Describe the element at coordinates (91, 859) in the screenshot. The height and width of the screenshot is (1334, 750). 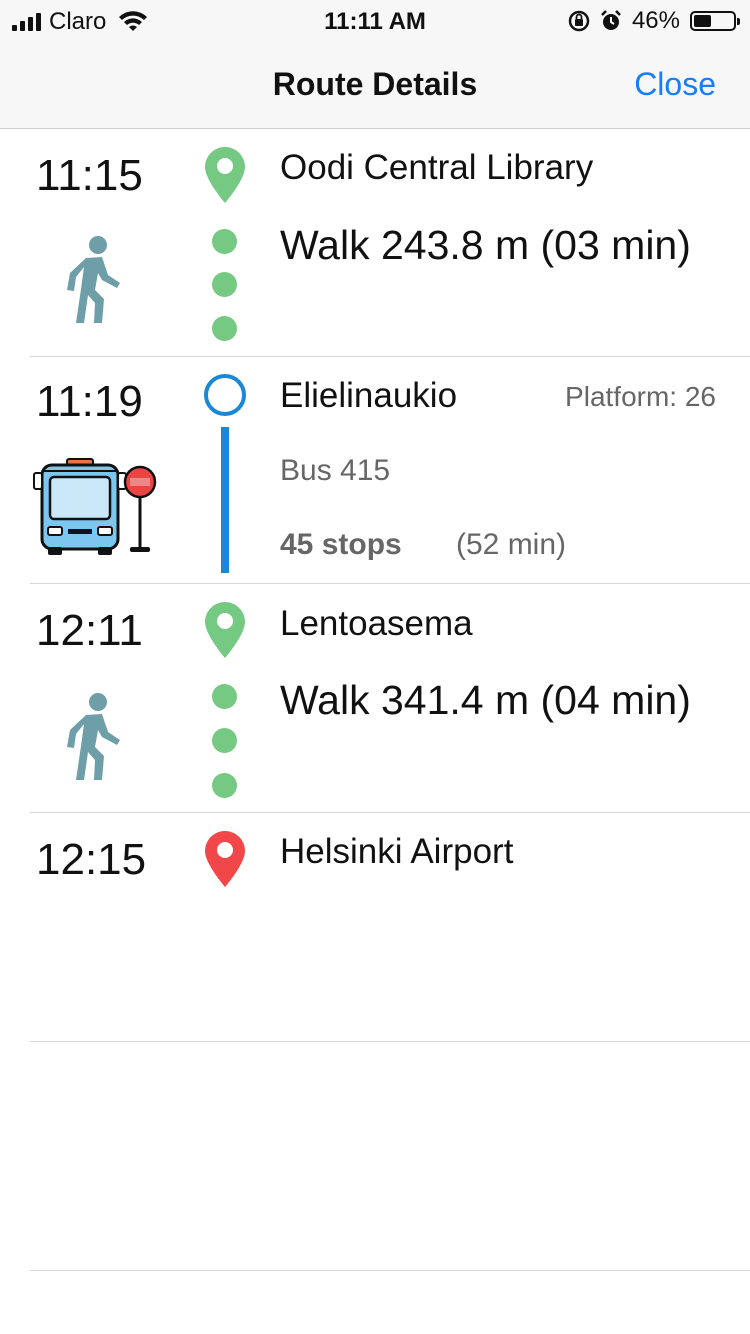
I see `leg-time: 12:15` at that location.